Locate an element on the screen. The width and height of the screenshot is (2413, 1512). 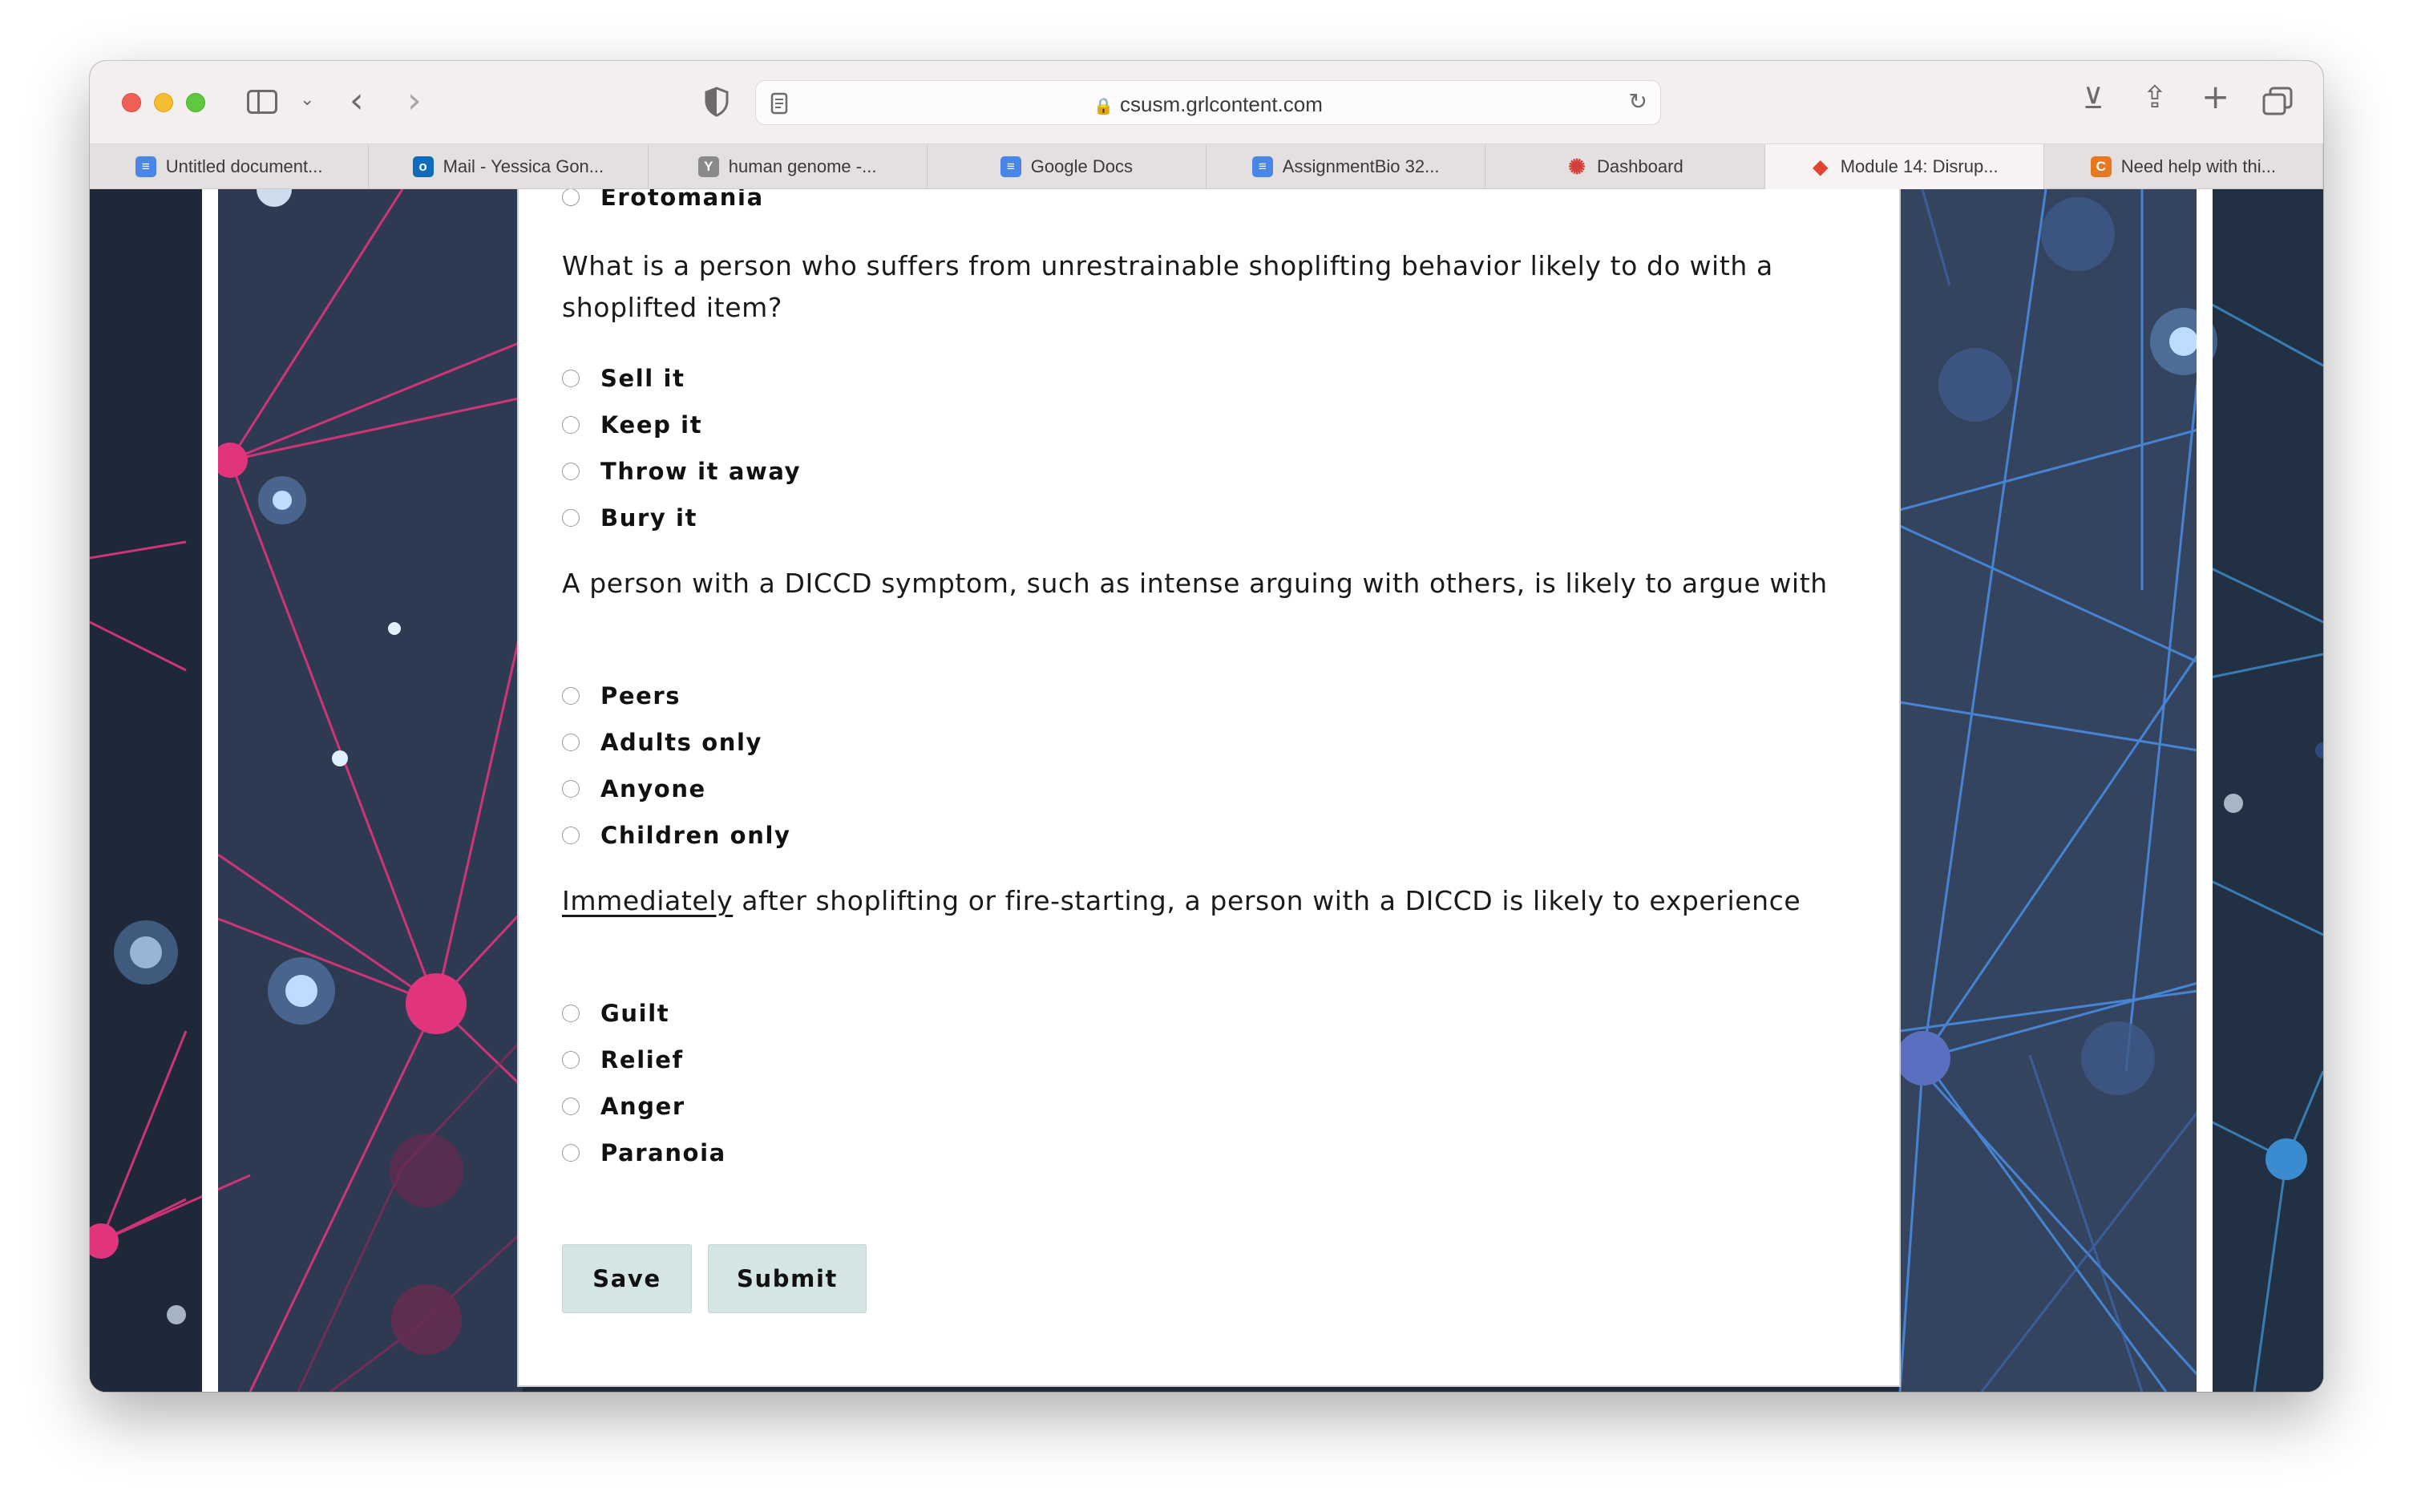
q2-option-anyone: Anyone is located at coordinates (634, 789).